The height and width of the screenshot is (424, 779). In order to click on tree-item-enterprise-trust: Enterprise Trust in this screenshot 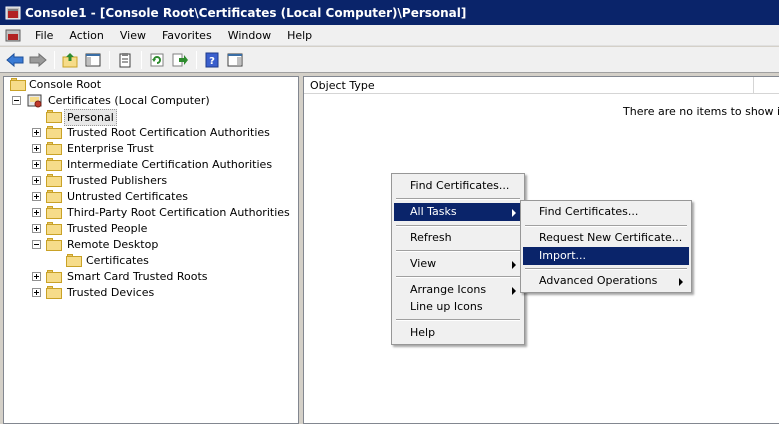, I will do `click(149, 149)`.